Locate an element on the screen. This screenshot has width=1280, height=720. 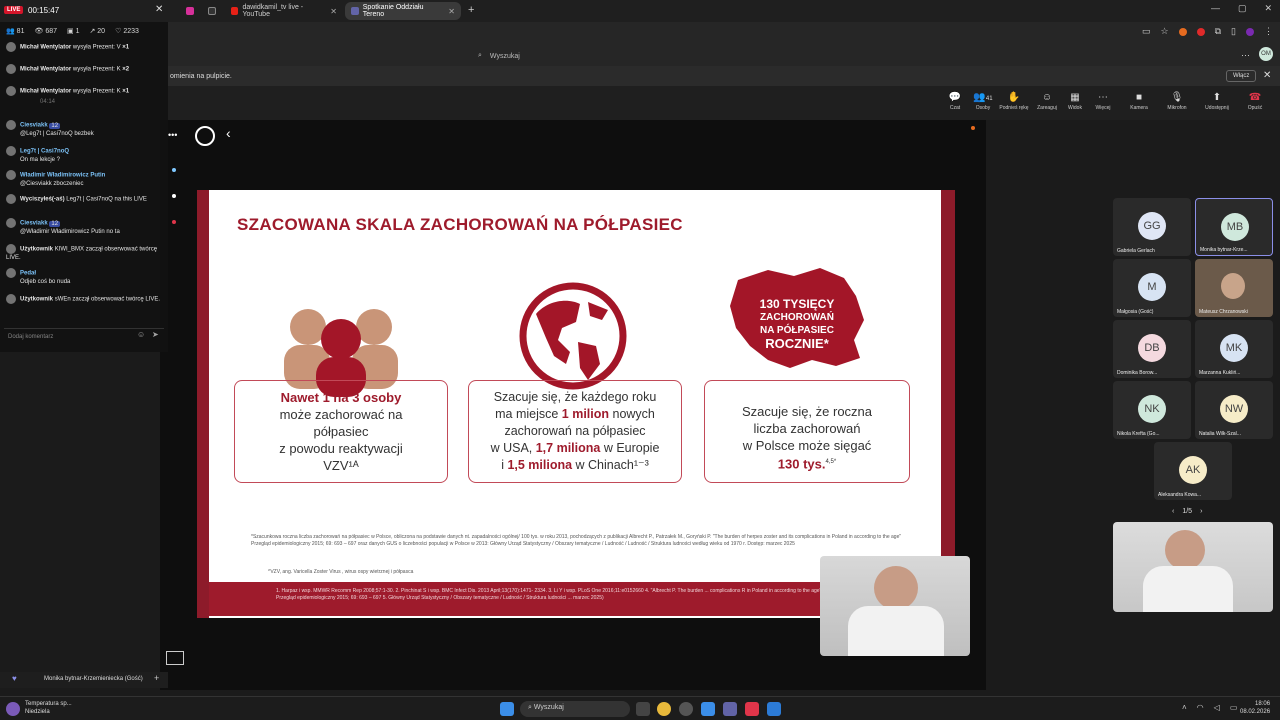
participant-tile-video: Mateusz Chrzanowski is located at coordinates (1234, 288).